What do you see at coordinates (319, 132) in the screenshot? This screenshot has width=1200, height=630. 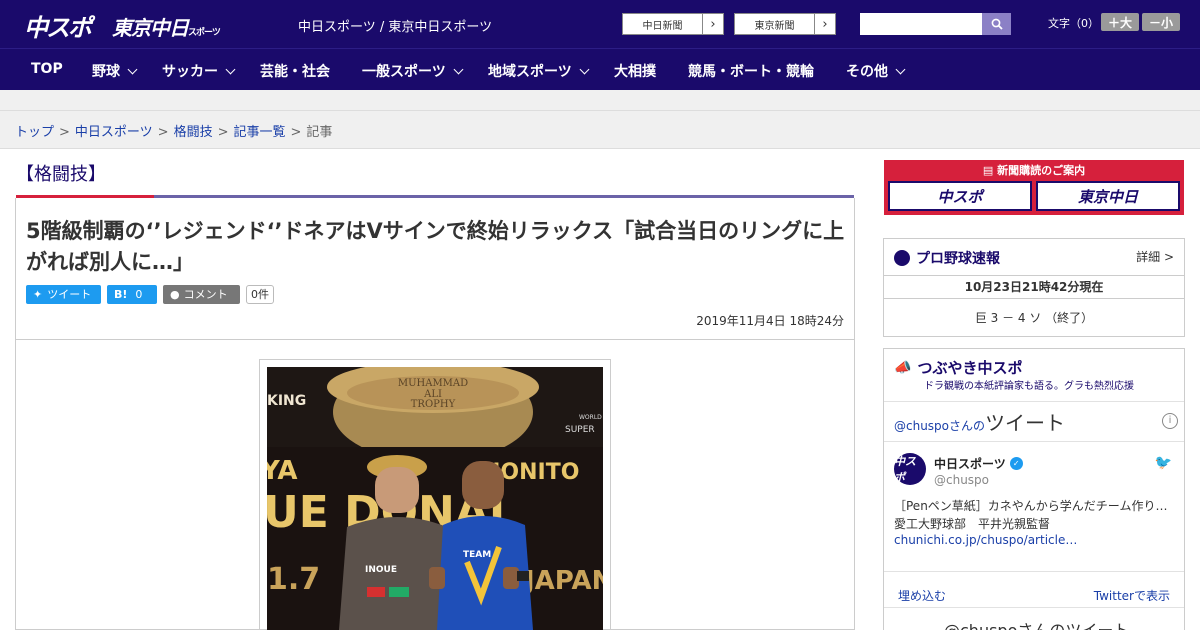 I see `breadcrumb-current: 記事` at bounding box center [319, 132].